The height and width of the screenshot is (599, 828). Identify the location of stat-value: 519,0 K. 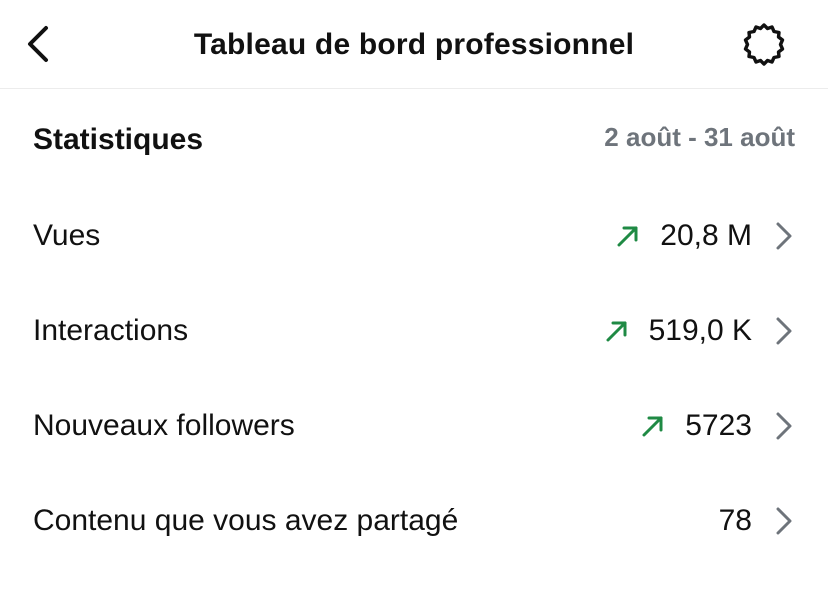
(700, 330).